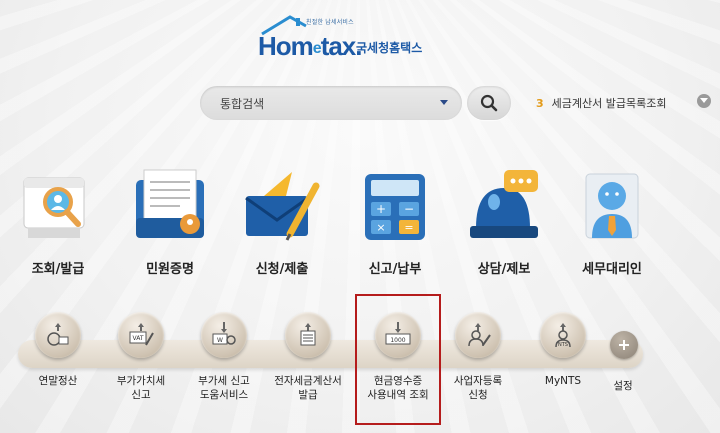 This screenshot has height=433, width=720. Describe the element at coordinates (54, 207) in the screenshot. I see `search-document-icon` at that location.